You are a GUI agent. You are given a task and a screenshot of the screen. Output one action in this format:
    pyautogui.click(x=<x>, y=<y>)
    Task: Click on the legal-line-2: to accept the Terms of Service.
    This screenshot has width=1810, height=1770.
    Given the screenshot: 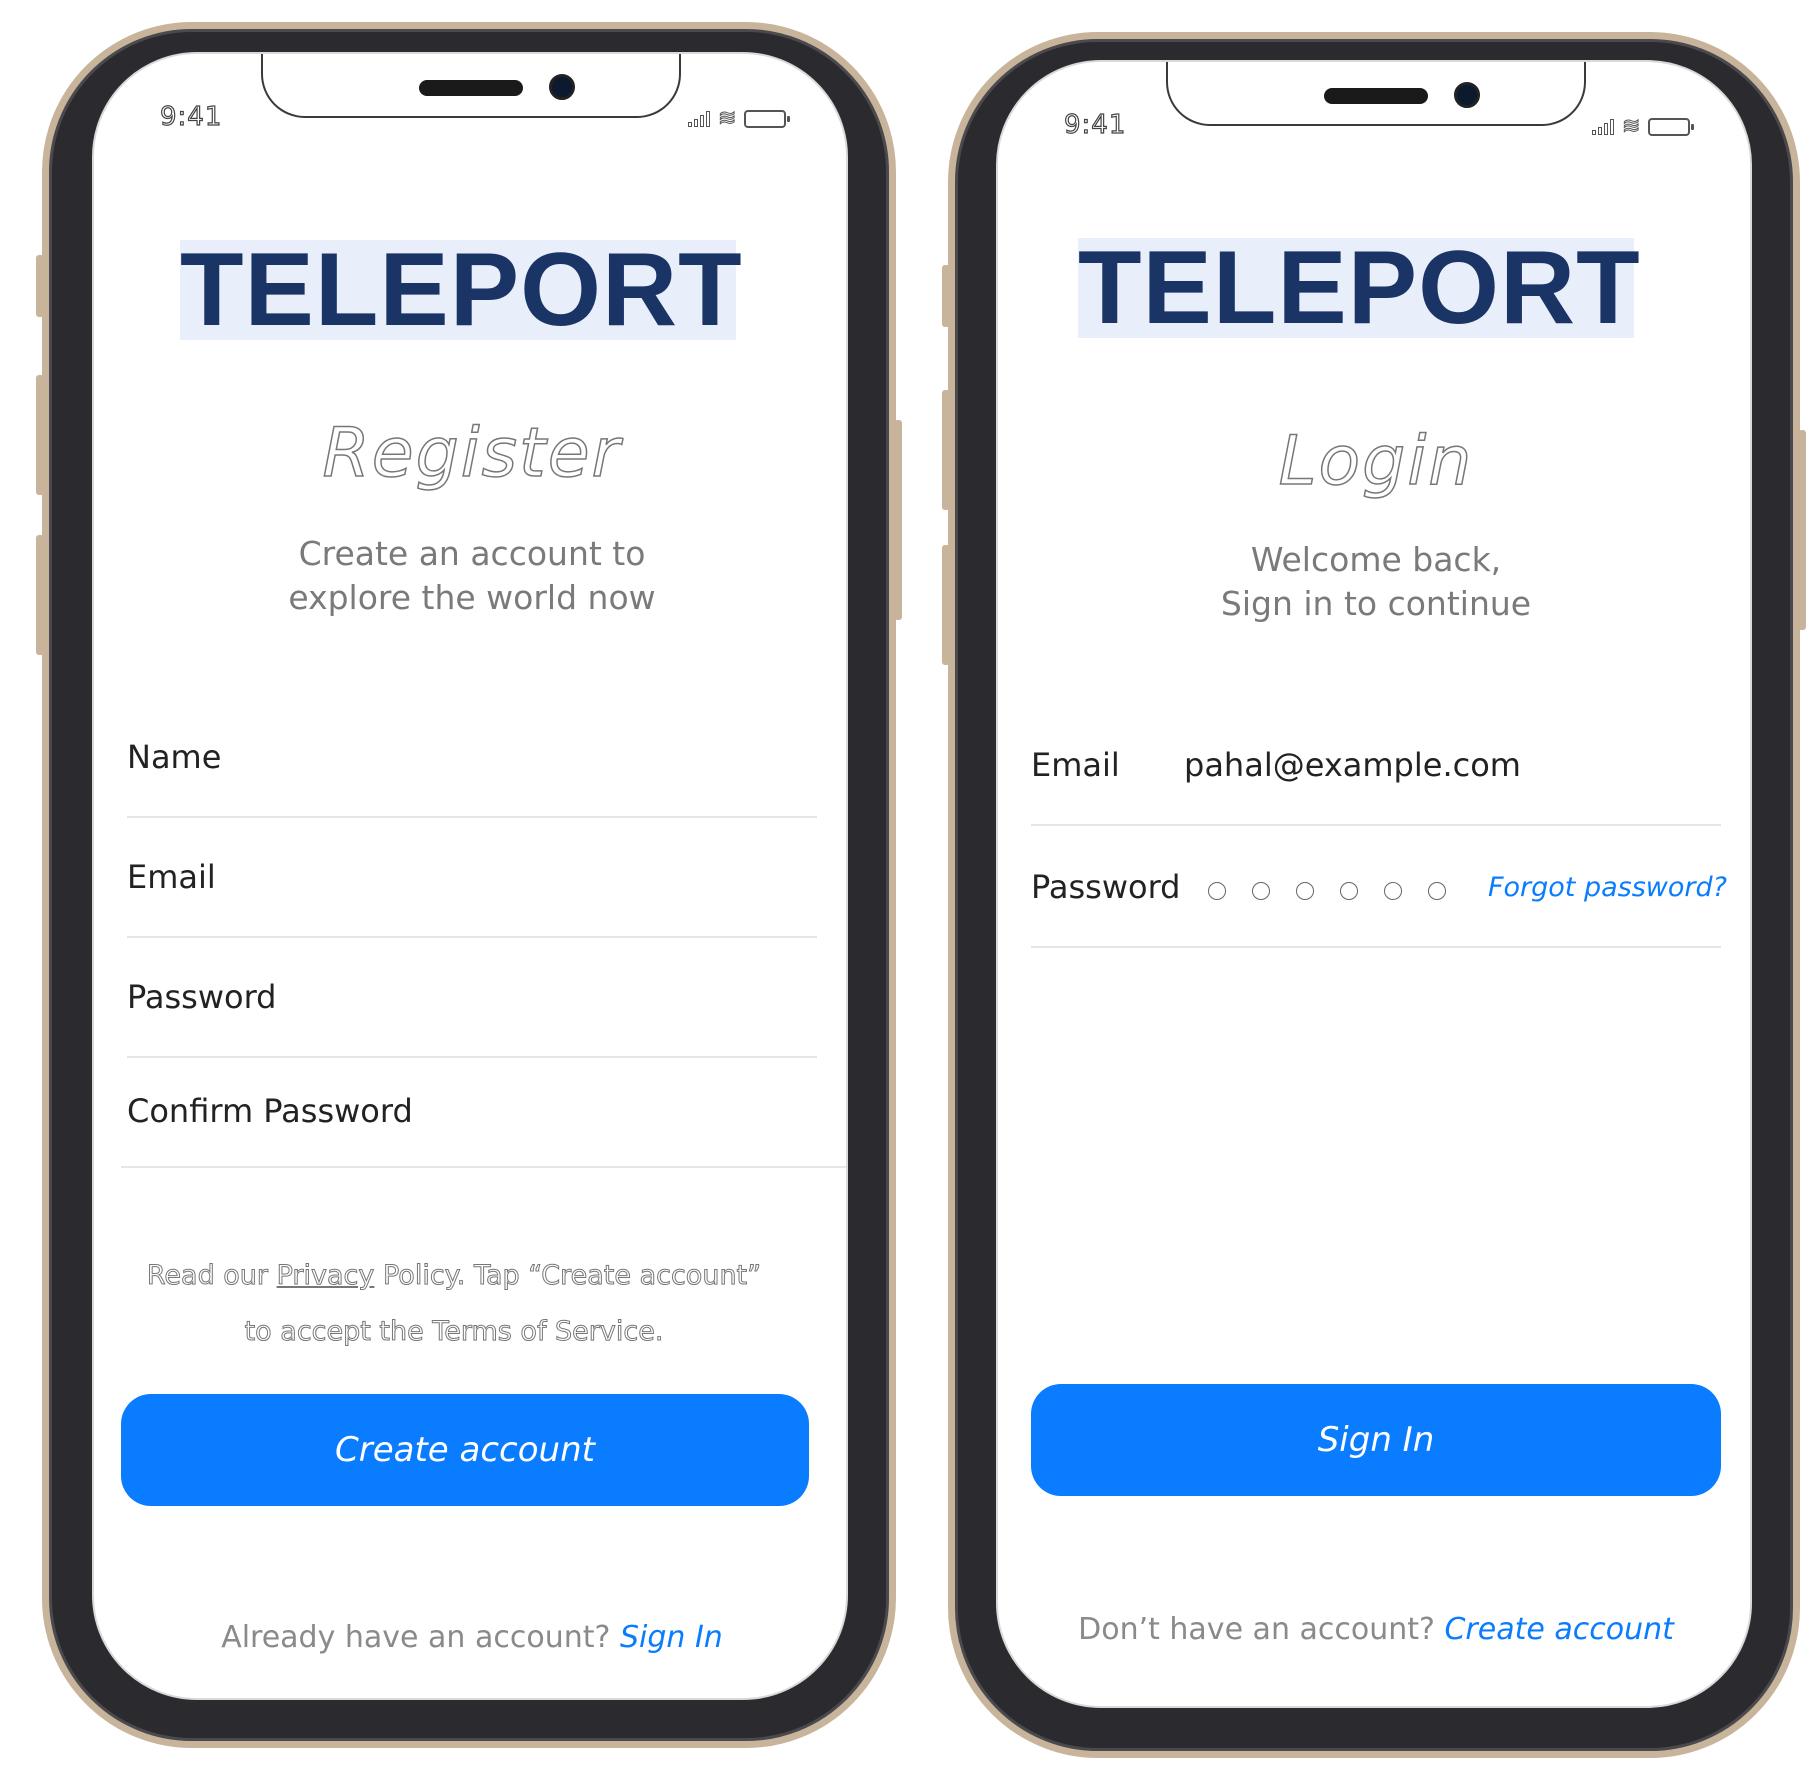 What is the action you would take?
    pyautogui.click(x=454, y=1332)
    